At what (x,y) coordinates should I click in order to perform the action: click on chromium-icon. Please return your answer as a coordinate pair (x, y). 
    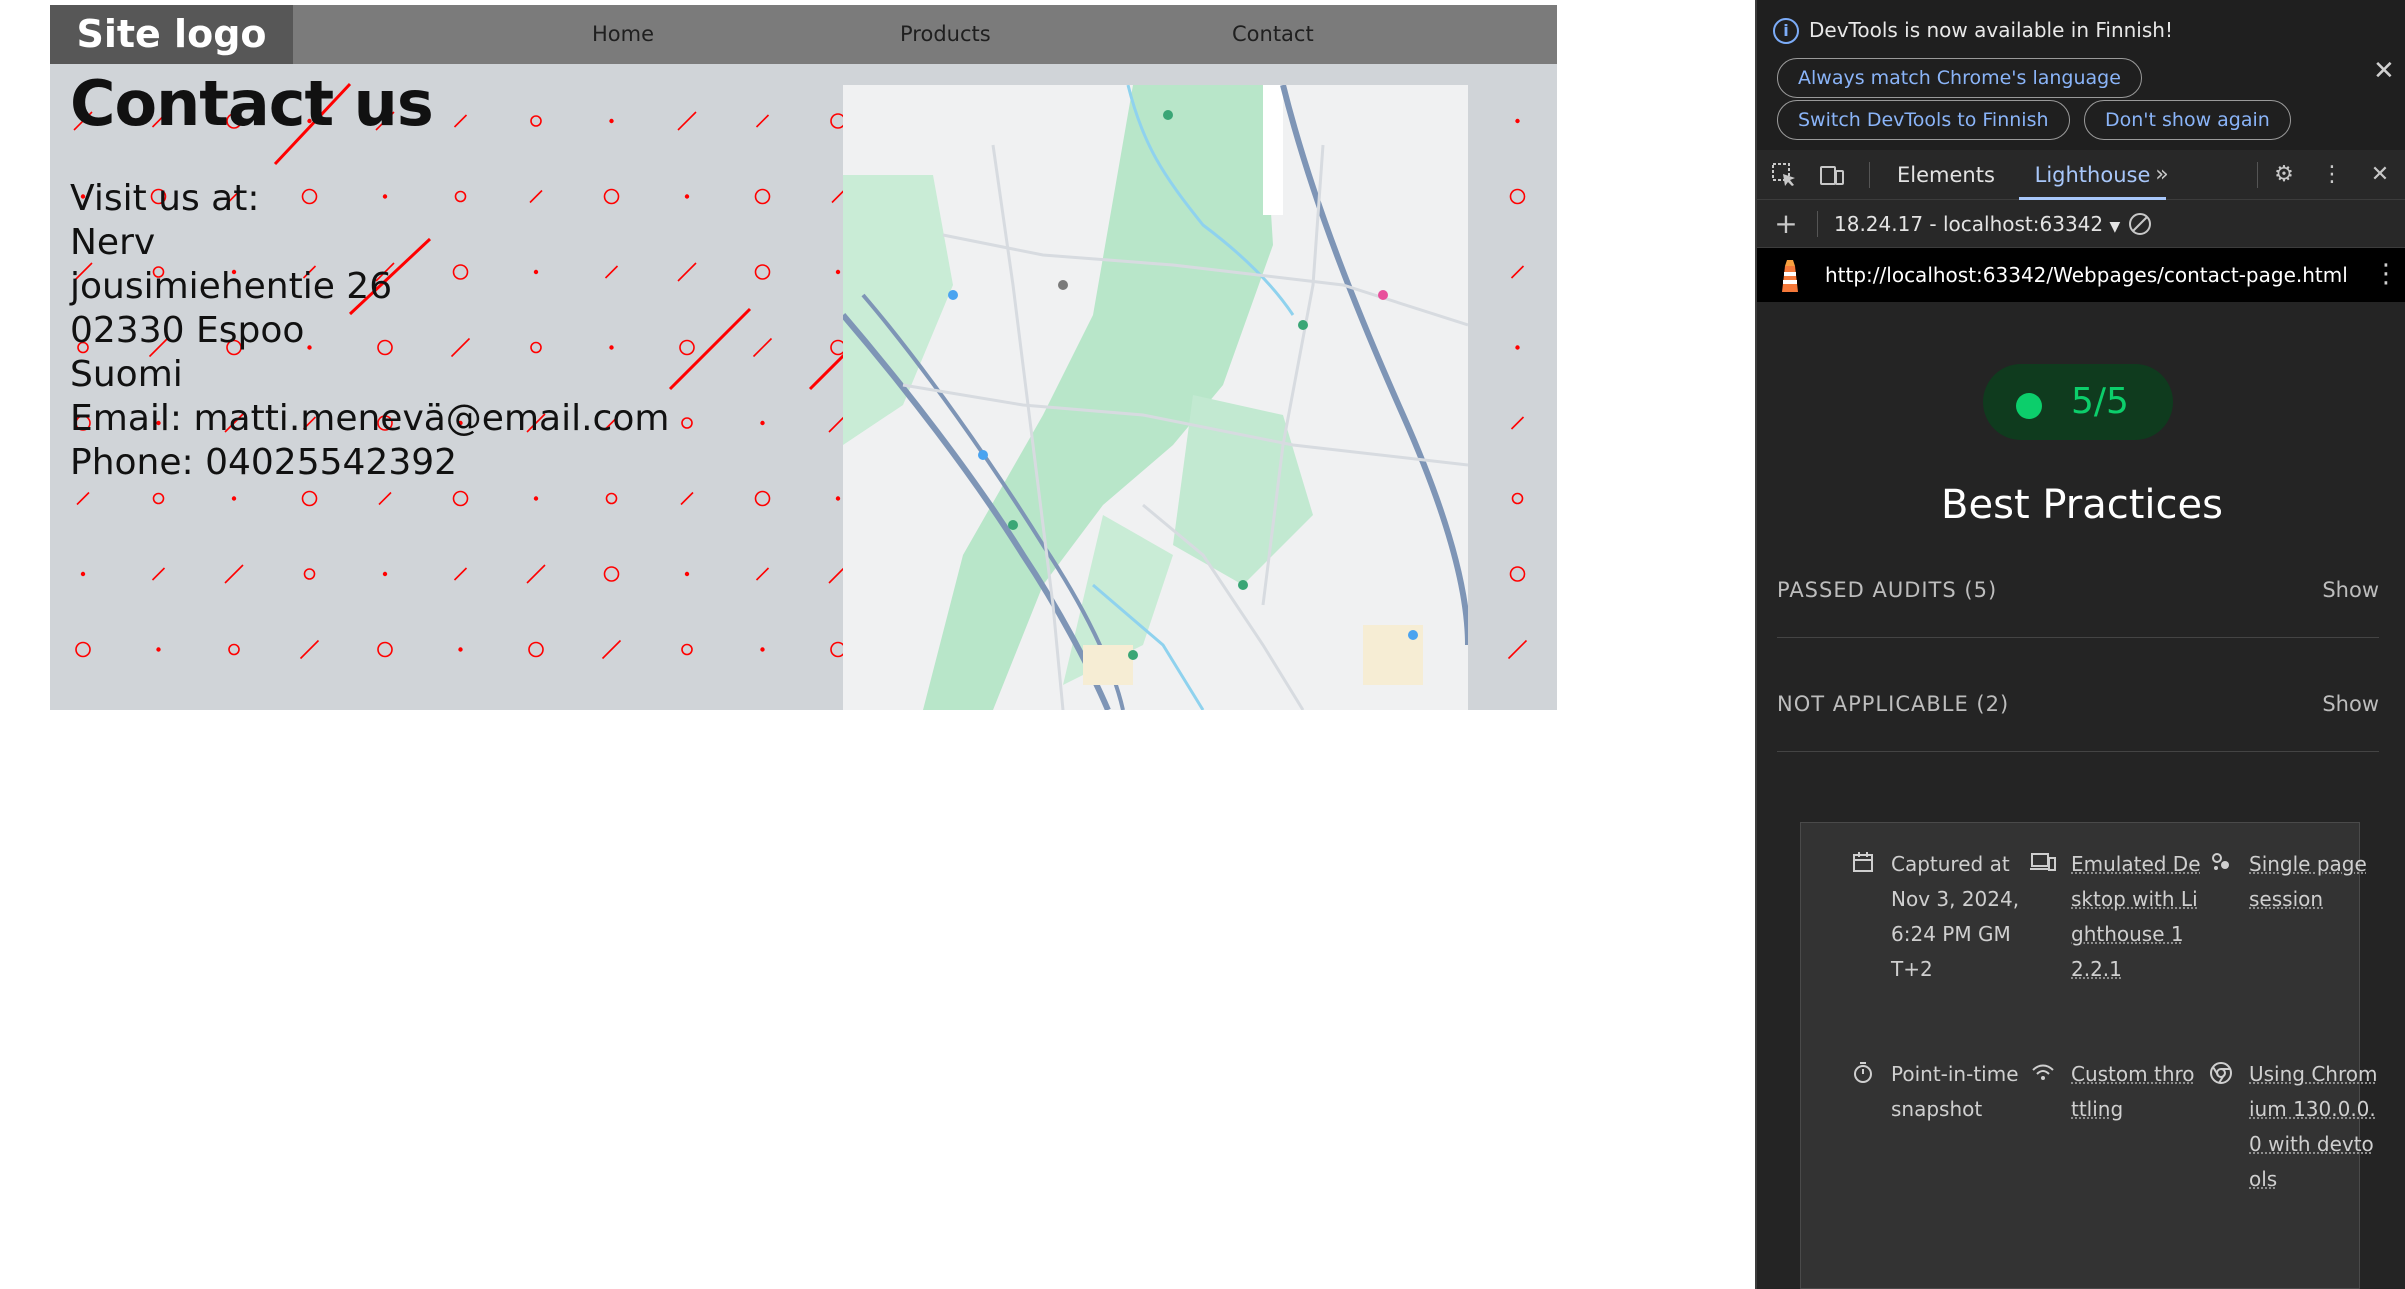
    Looking at the image, I should click on (2221, 1075).